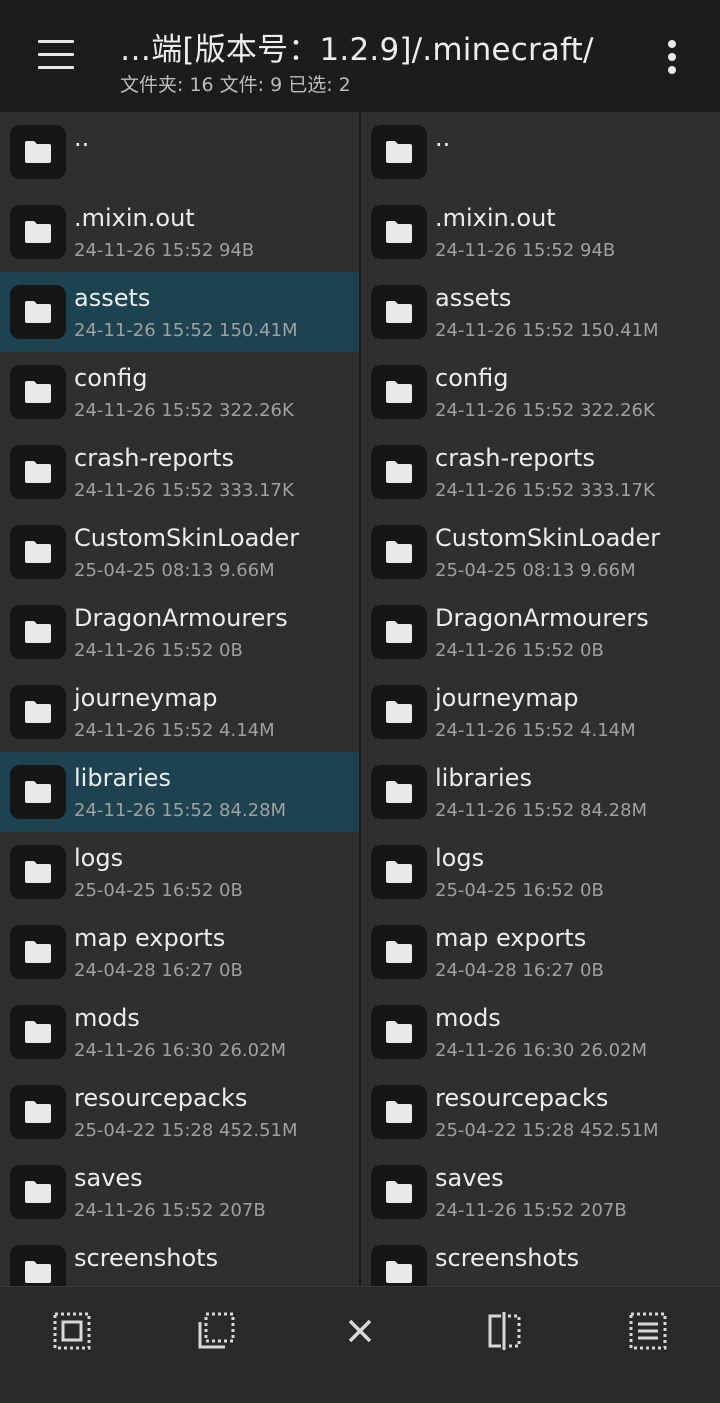 The width and height of the screenshot is (720, 1403). I want to click on split-view-icon, so click(504, 1331).